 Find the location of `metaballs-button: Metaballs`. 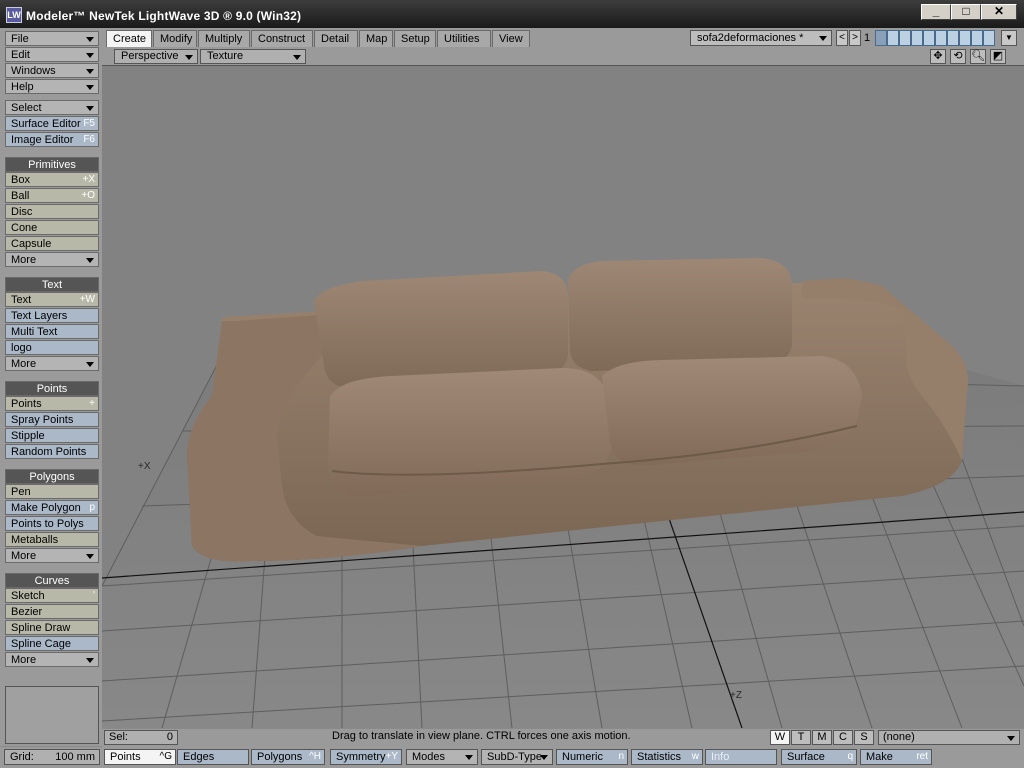

metaballs-button: Metaballs is located at coordinates (52, 539).